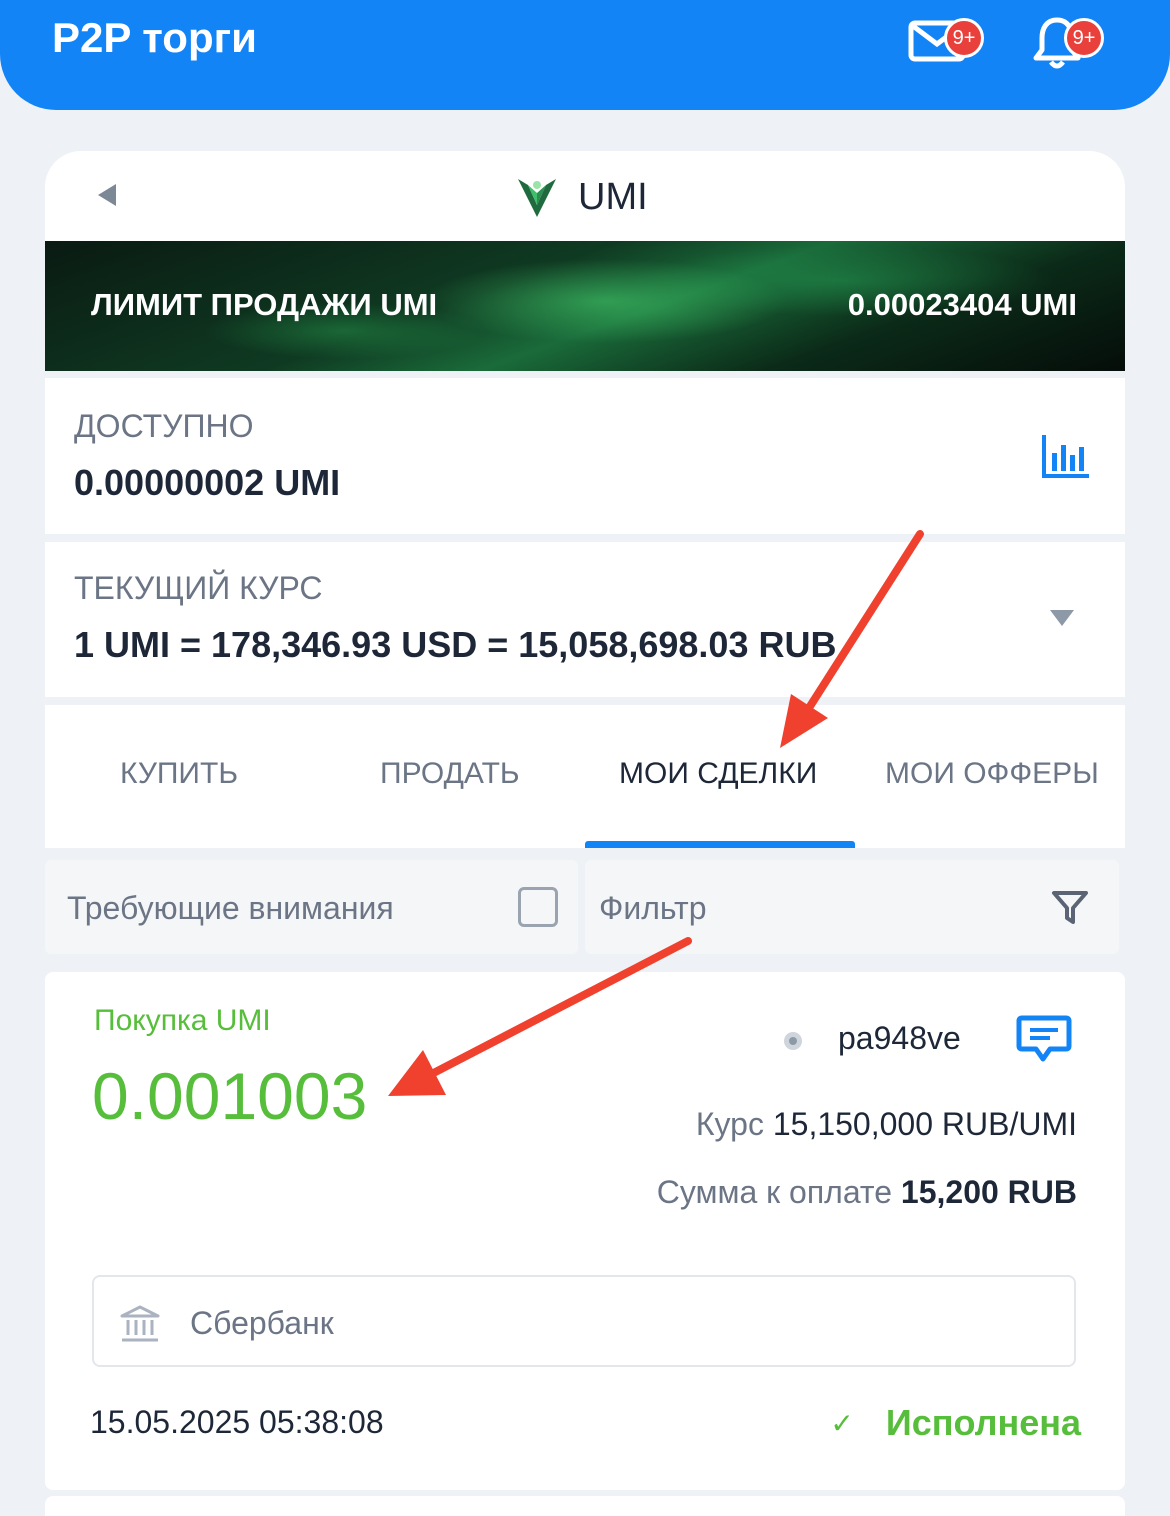 The image size is (1170, 1516). What do you see at coordinates (237, 1422) in the screenshot?
I see `deal-date: 15.05.2025 05:38:08` at bounding box center [237, 1422].